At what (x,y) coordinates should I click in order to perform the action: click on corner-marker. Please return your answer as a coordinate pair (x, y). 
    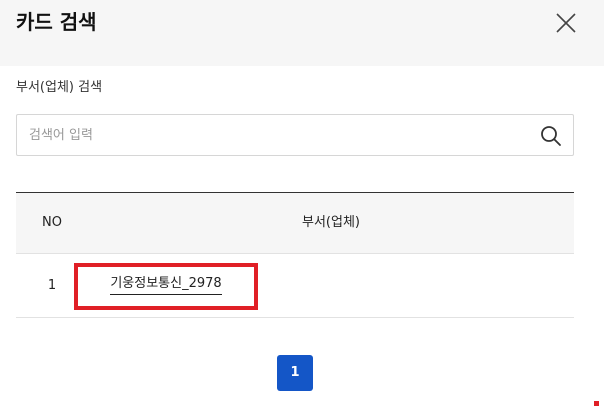
    Looking at the image, I should click on (596, 403).